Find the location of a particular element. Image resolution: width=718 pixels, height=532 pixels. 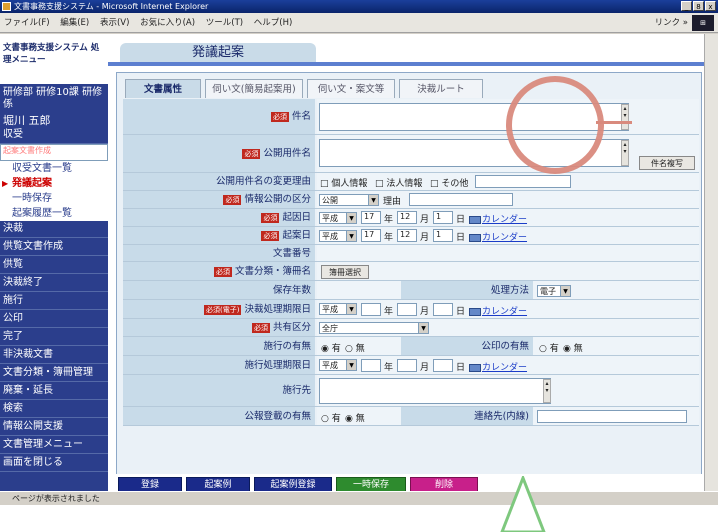

origin-year-input: 17 is located at coordinates (371, 217).